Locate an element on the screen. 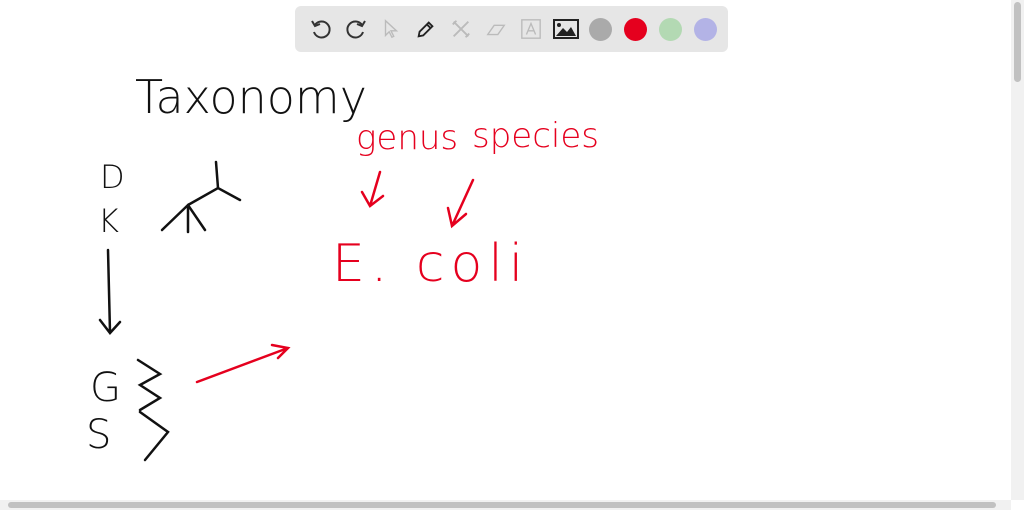 The height and width of the screenshot is (510, 1024). vertical-scroll-thumb is located at coordinates (1017, 42).